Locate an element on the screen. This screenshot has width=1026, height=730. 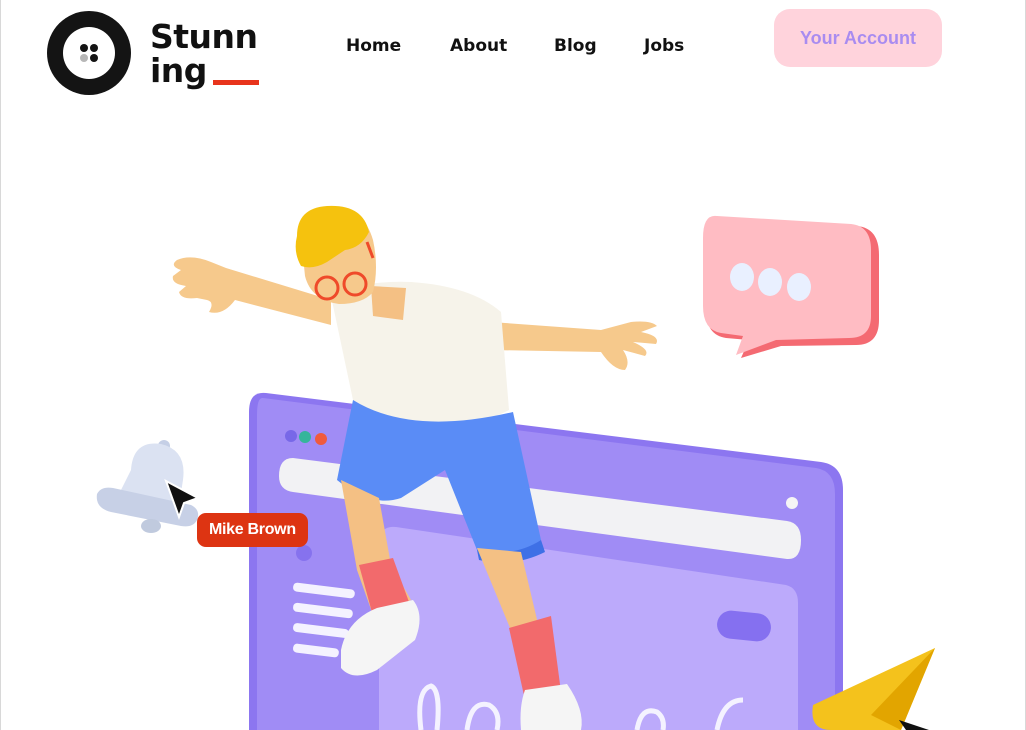
logo-line-1: Stunn is located at coordinates (204, 36).